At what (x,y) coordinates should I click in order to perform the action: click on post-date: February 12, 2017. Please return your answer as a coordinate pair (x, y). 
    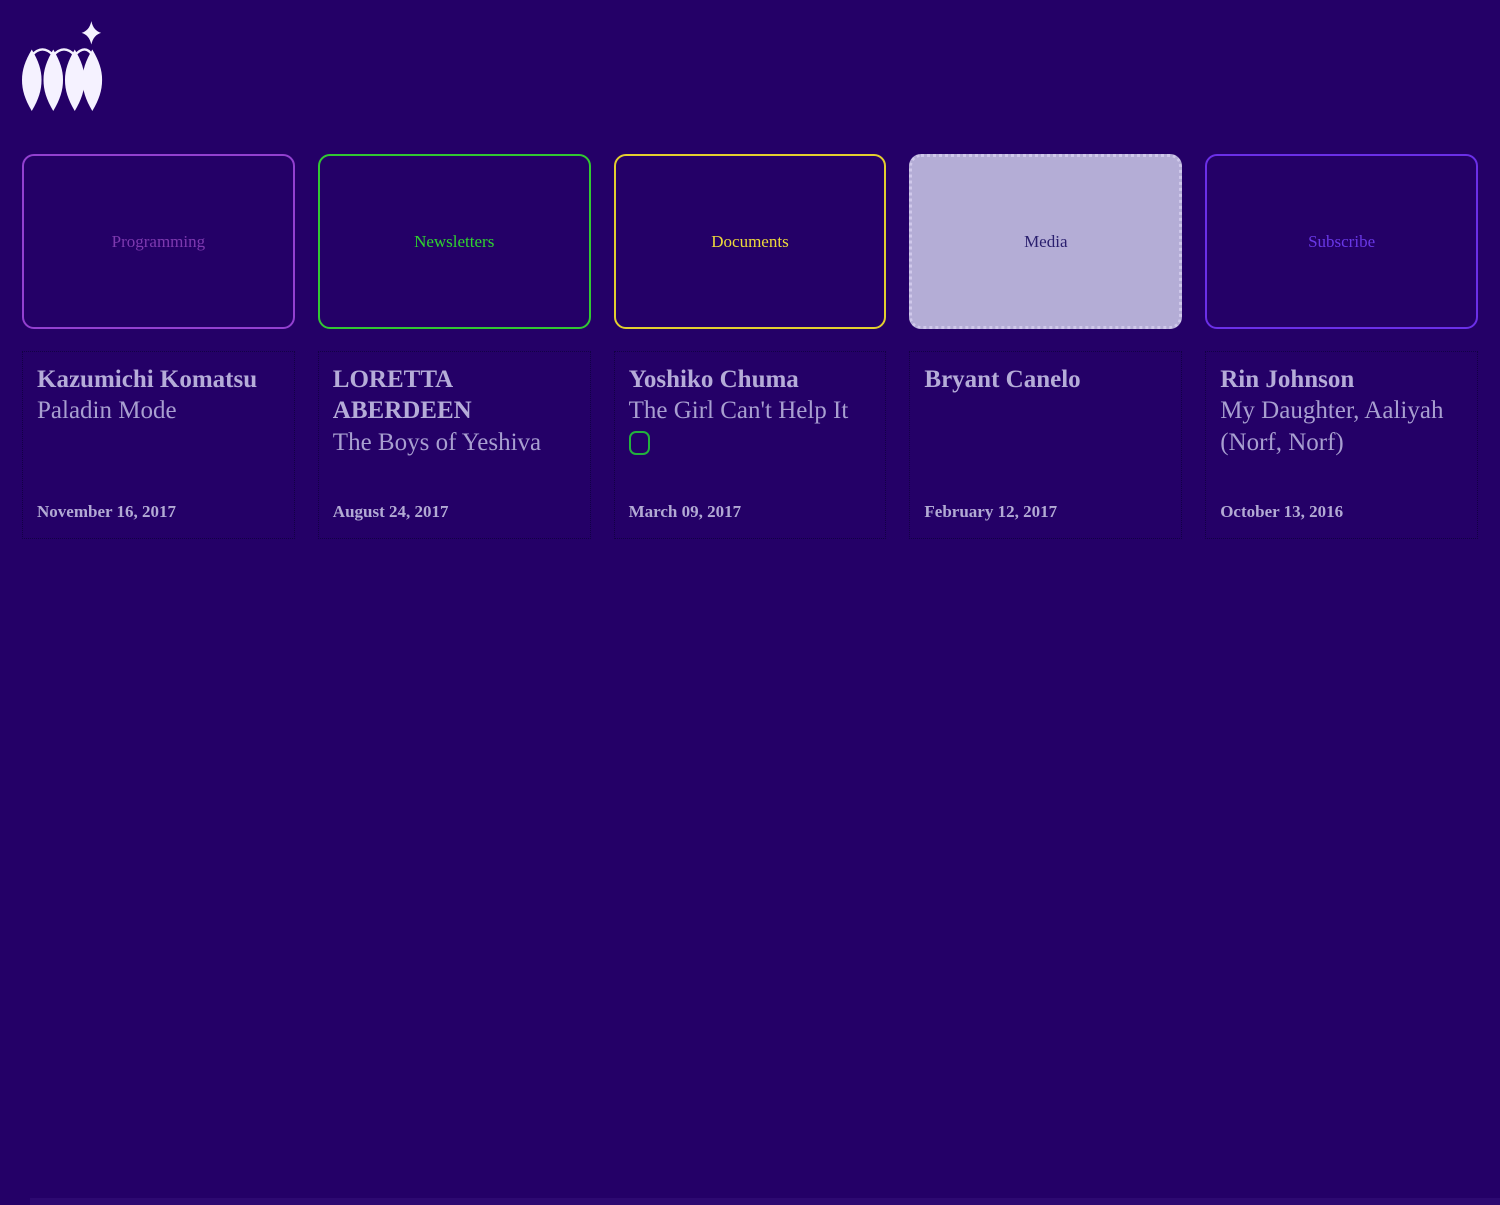
    Looking at the image, I should click on (991, 511).